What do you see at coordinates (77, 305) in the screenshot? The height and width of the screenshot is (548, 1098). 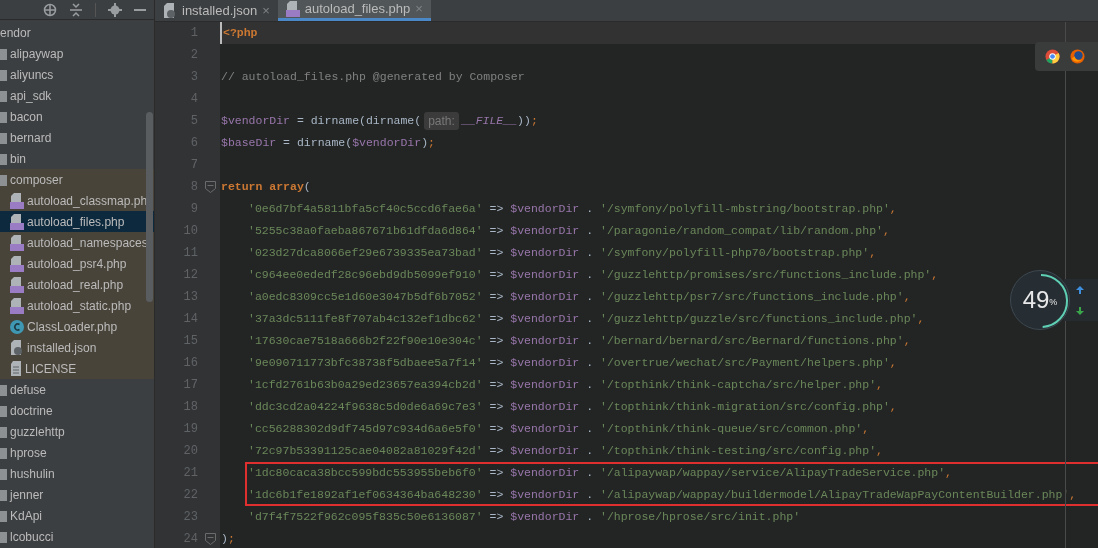 I see `tree-item: autoload_static.php` at bounding box center [77, 305].